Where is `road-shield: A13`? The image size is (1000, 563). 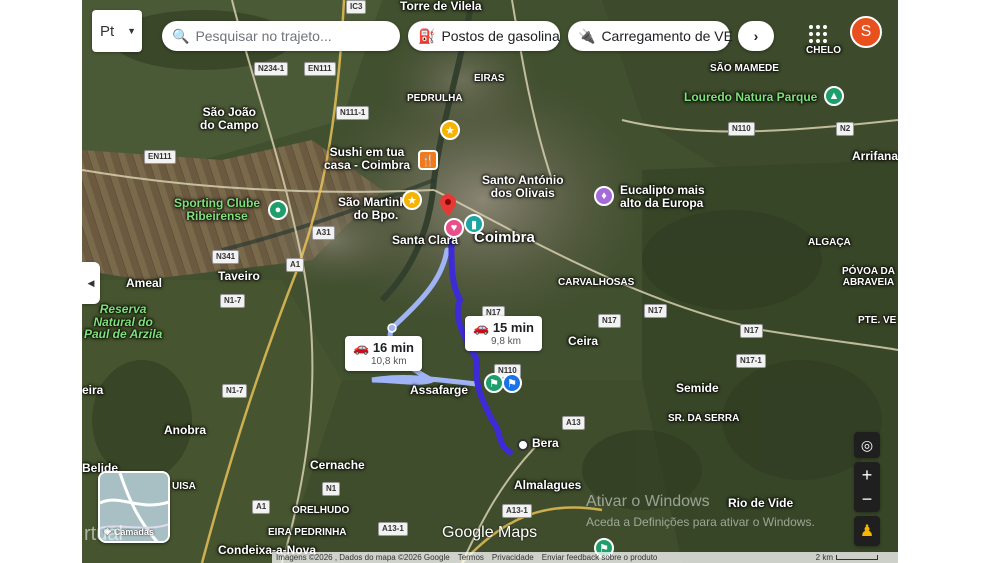 road-shield: A13 is located at coordinates (573, 423).